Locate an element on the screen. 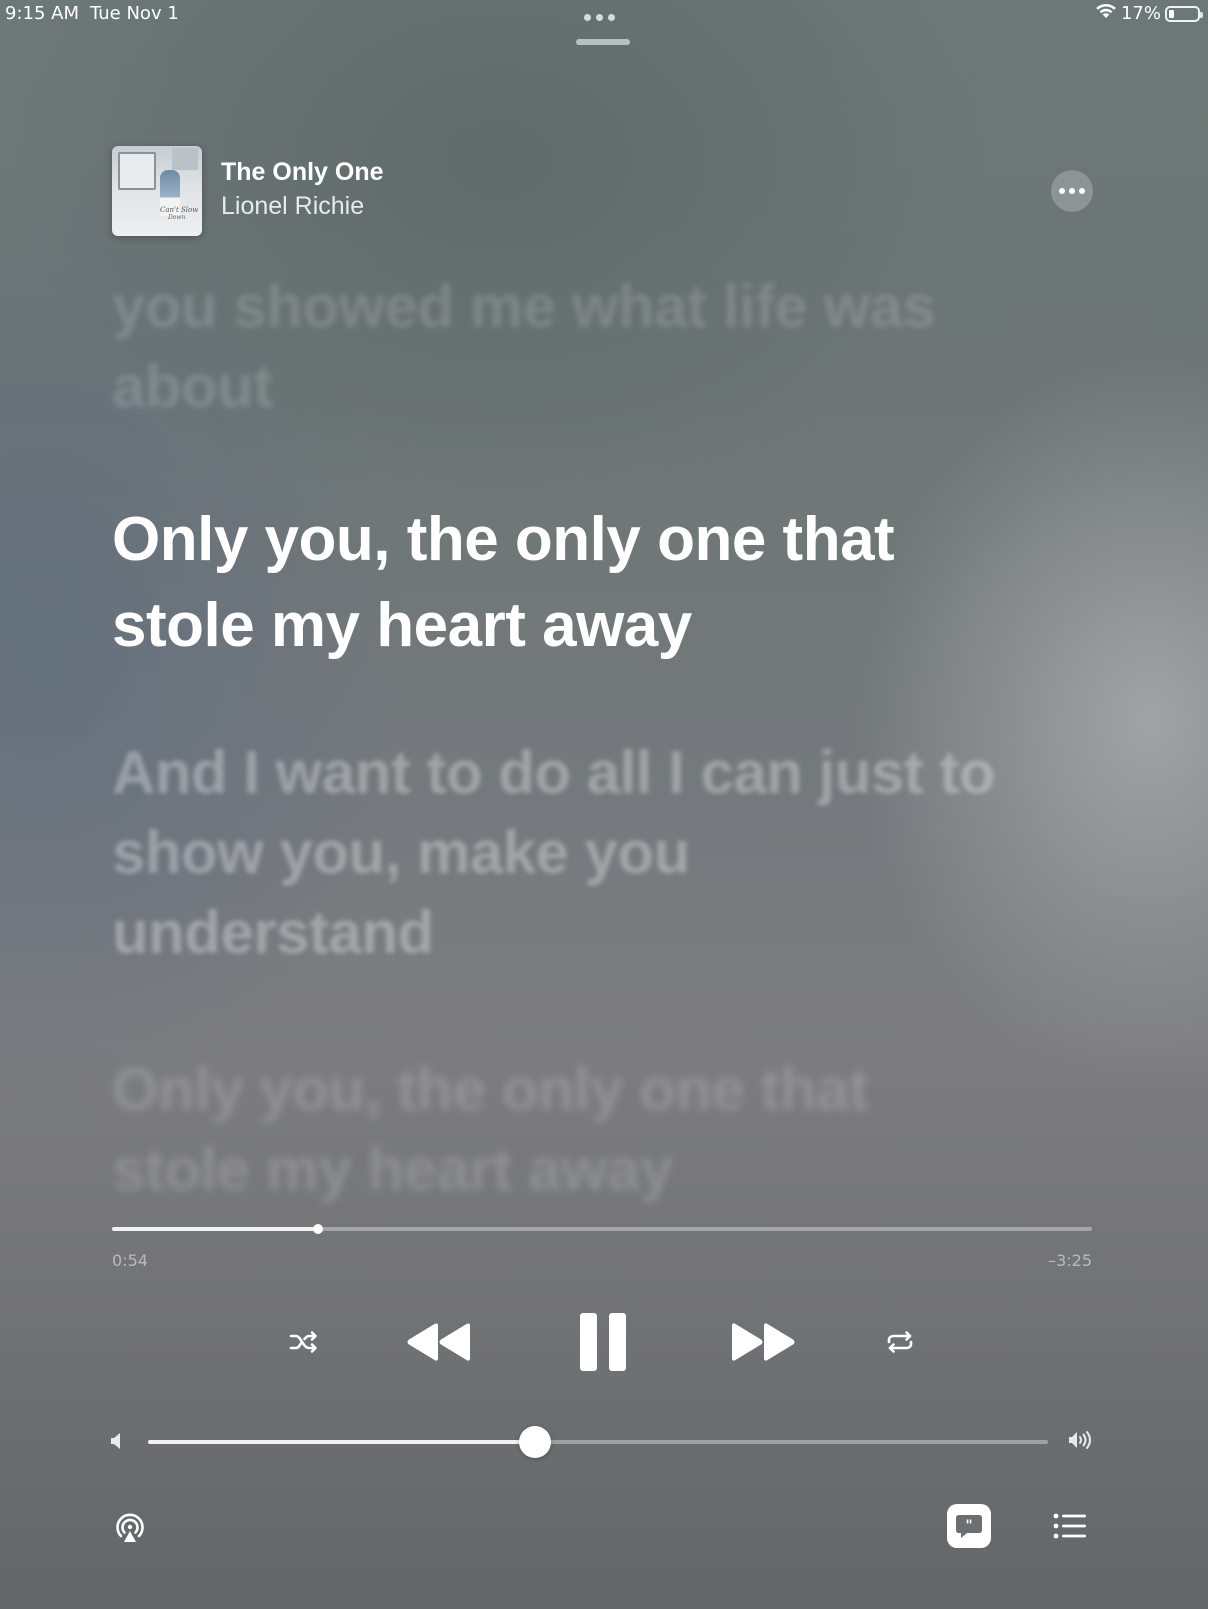  song-title: The Only One is located at coordinates (302, 172).